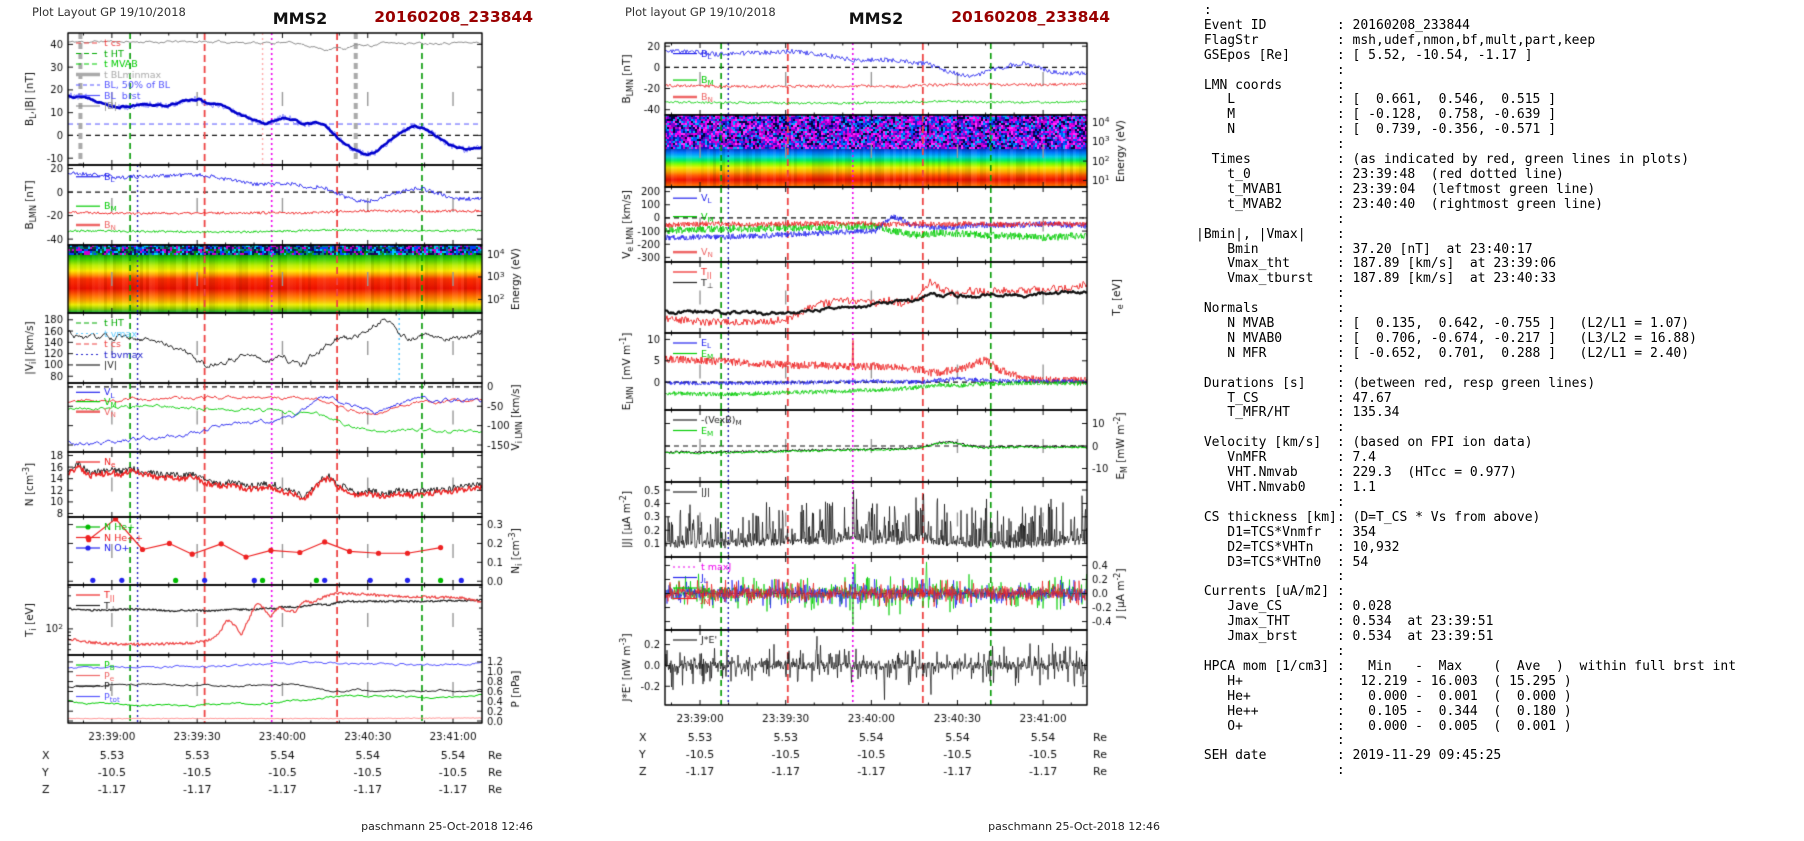 The width and height of the screenshot is (1804, 841). I want to click on middle-event-id: 20160208_233844, so click(1030, 17).